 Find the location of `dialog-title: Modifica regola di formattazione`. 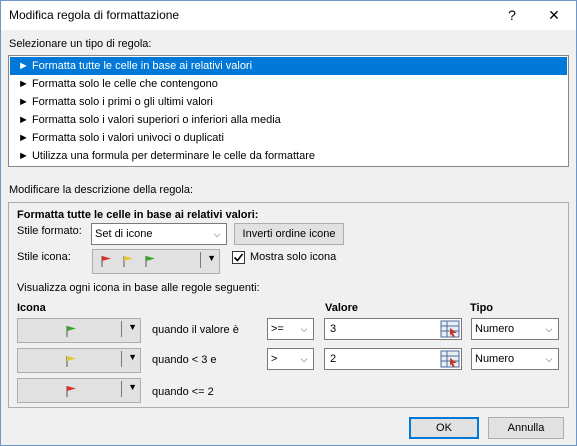

dialog-title: Modifica regola di formattazione is located at coordinates (94, 15).